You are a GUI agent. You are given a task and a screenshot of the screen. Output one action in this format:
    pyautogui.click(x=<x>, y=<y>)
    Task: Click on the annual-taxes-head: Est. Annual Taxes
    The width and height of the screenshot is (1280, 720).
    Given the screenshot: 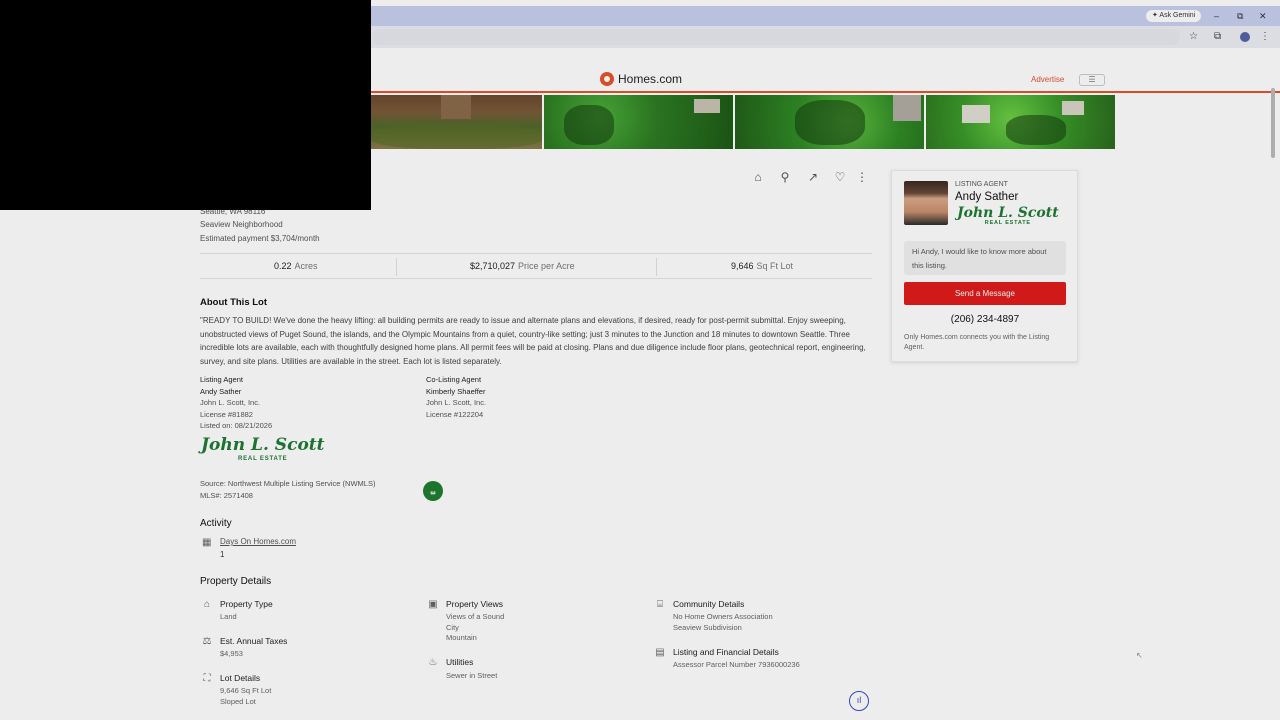 What is the action you would take?
    pyautogui.click(x=254, y=641)
    